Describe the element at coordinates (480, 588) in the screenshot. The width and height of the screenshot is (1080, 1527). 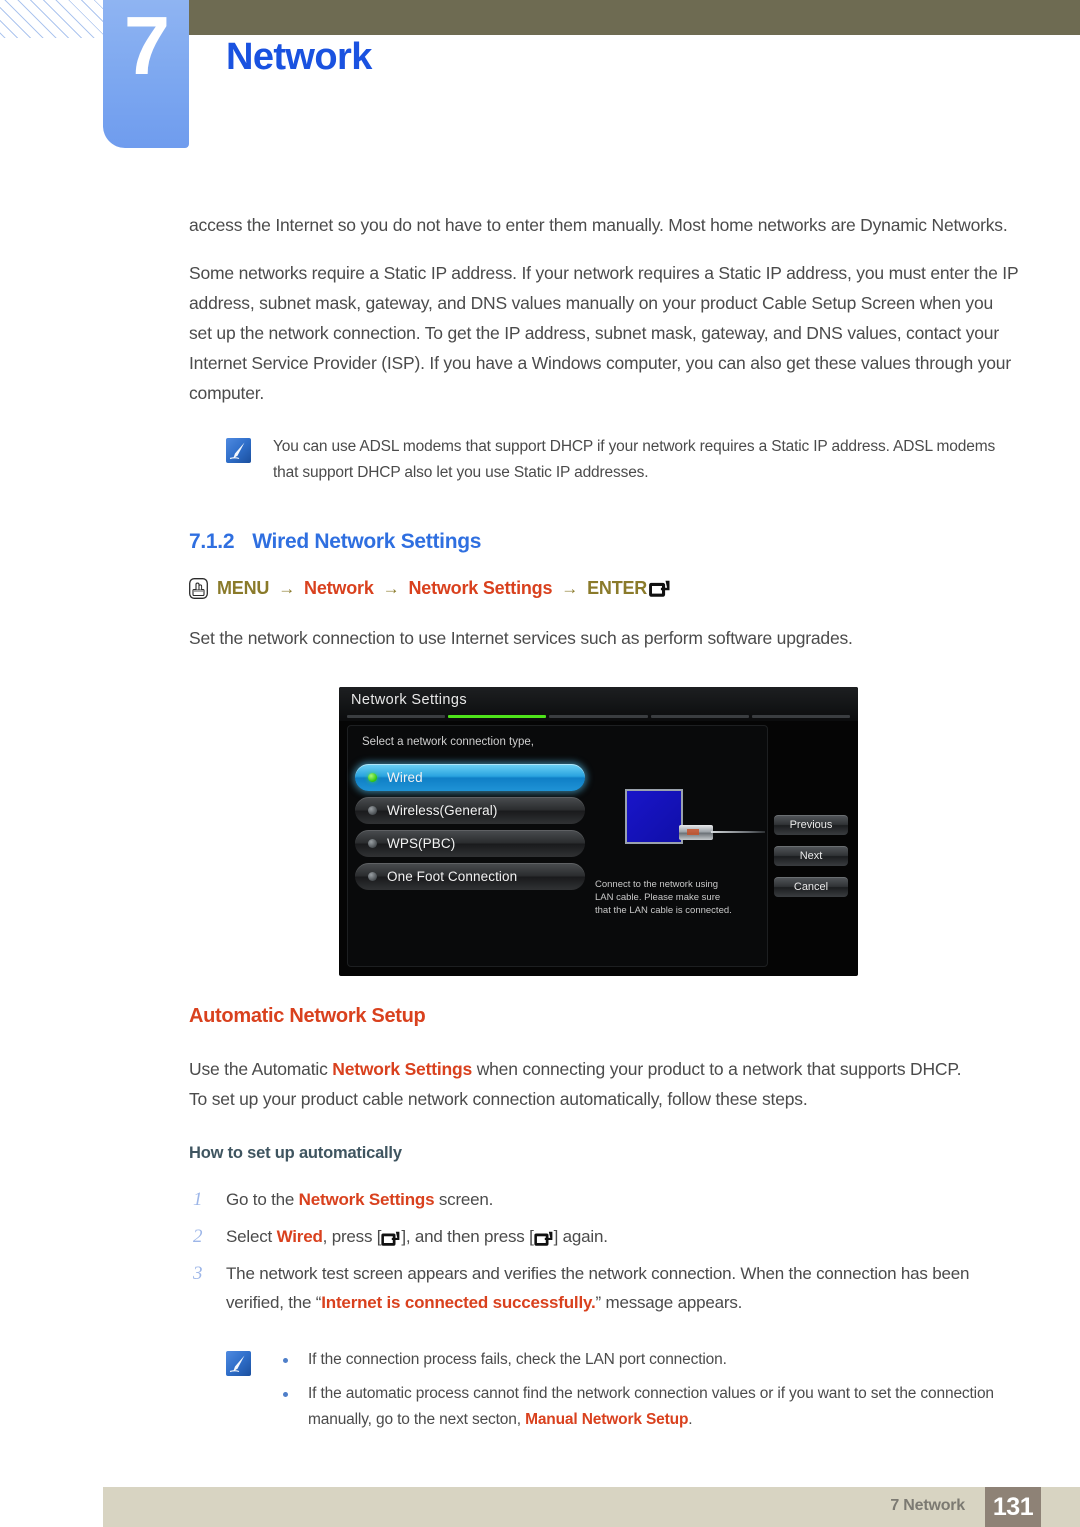
I see `menu-item-network-settings: Network Settings` at that location.